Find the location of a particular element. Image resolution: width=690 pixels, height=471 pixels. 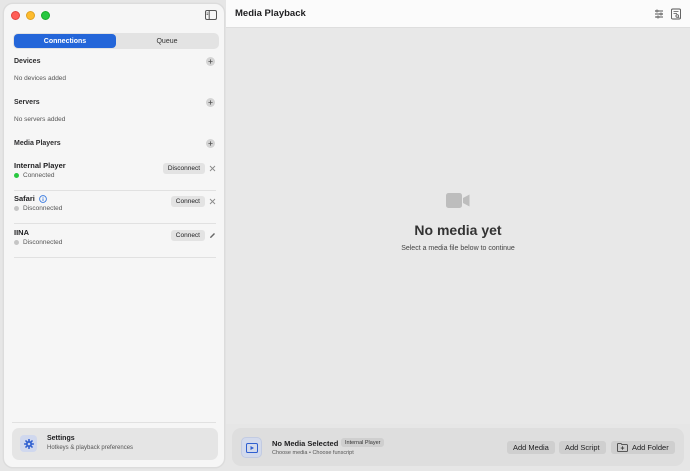

player-badge: Internal Player is located at coordinates (363, 442).